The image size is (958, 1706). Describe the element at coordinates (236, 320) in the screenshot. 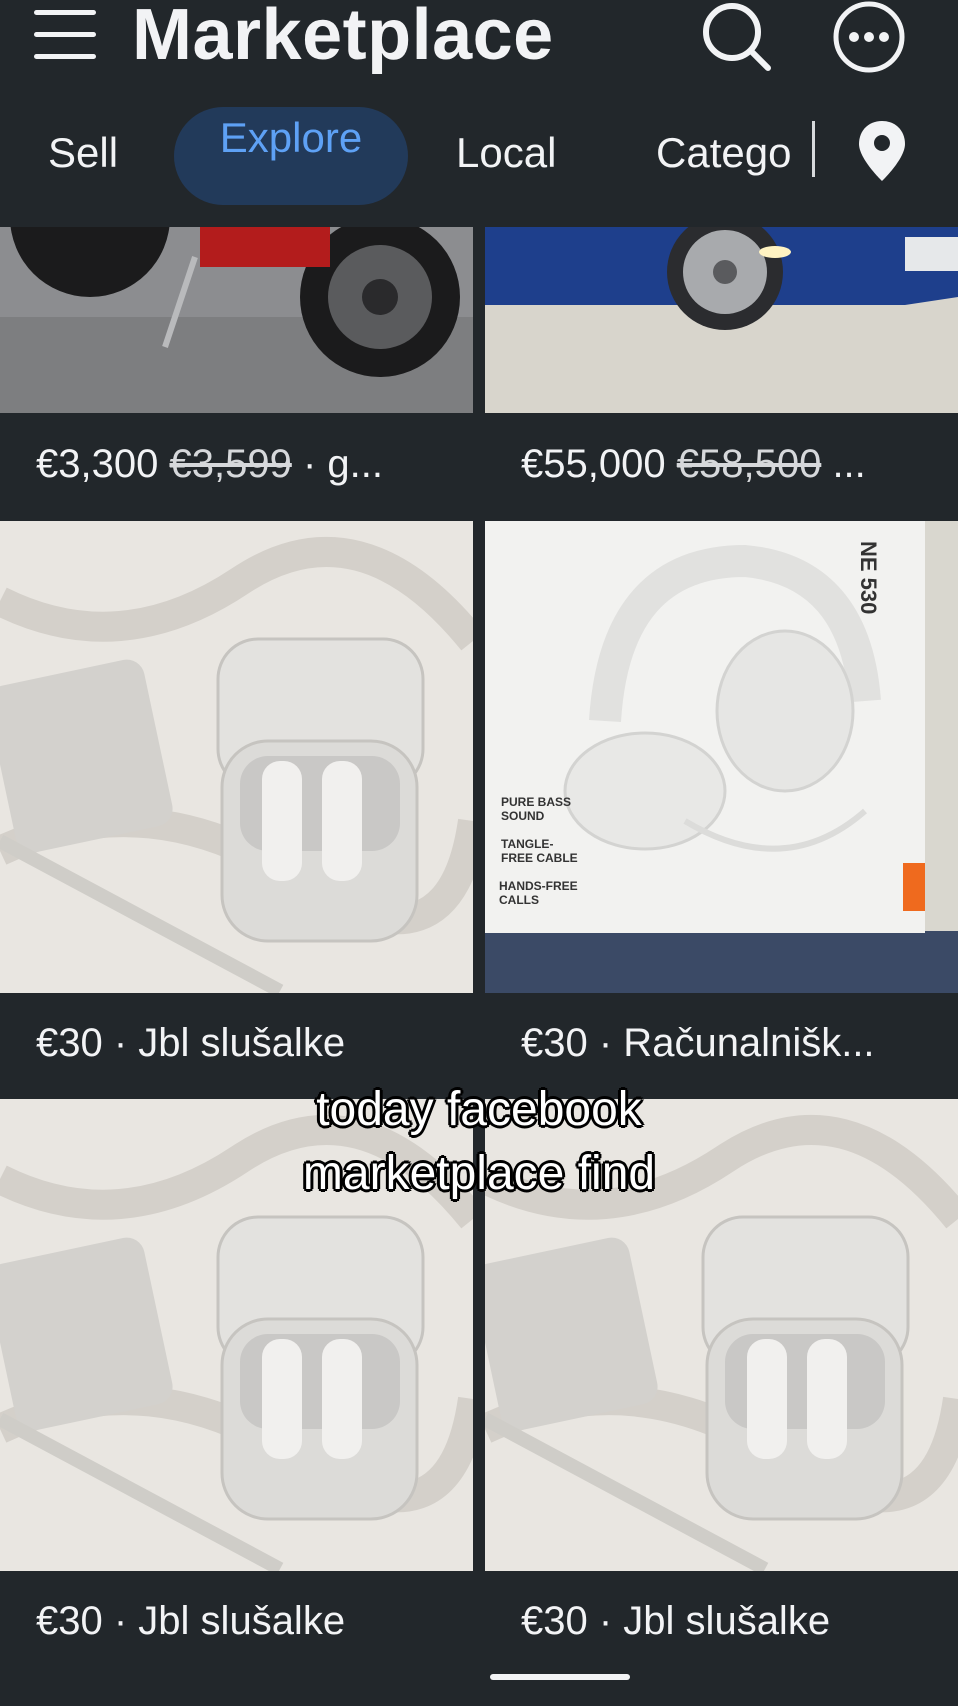

I see `listing-photo-motorcycle` at that location.